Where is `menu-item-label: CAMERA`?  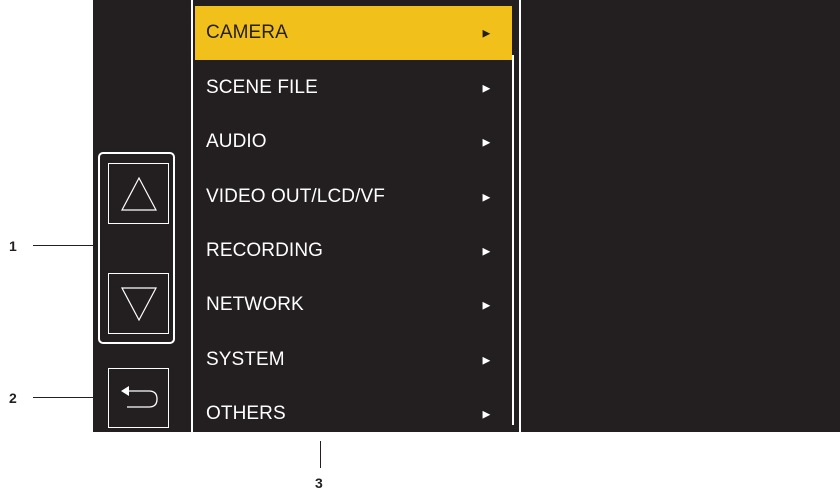 menu-item-label: CAMERA is located at coordinates (247, 32).